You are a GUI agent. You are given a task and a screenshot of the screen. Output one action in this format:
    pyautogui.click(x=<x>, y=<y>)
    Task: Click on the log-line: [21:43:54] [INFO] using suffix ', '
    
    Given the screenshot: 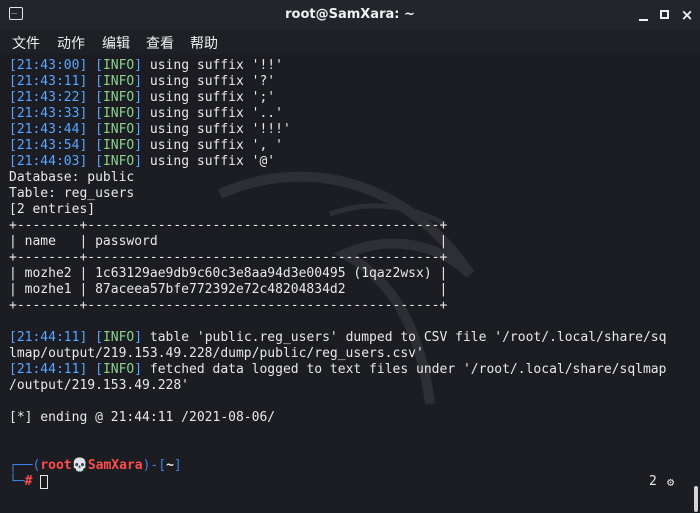 What is the action you would take?
    pyautogui.click(x=146, y=145)
    